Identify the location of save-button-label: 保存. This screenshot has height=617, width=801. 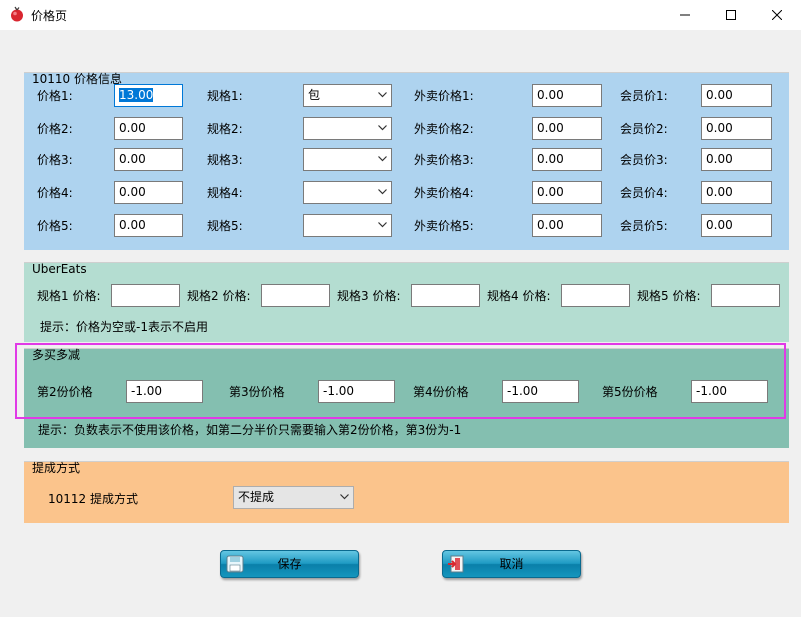
(289, 564).